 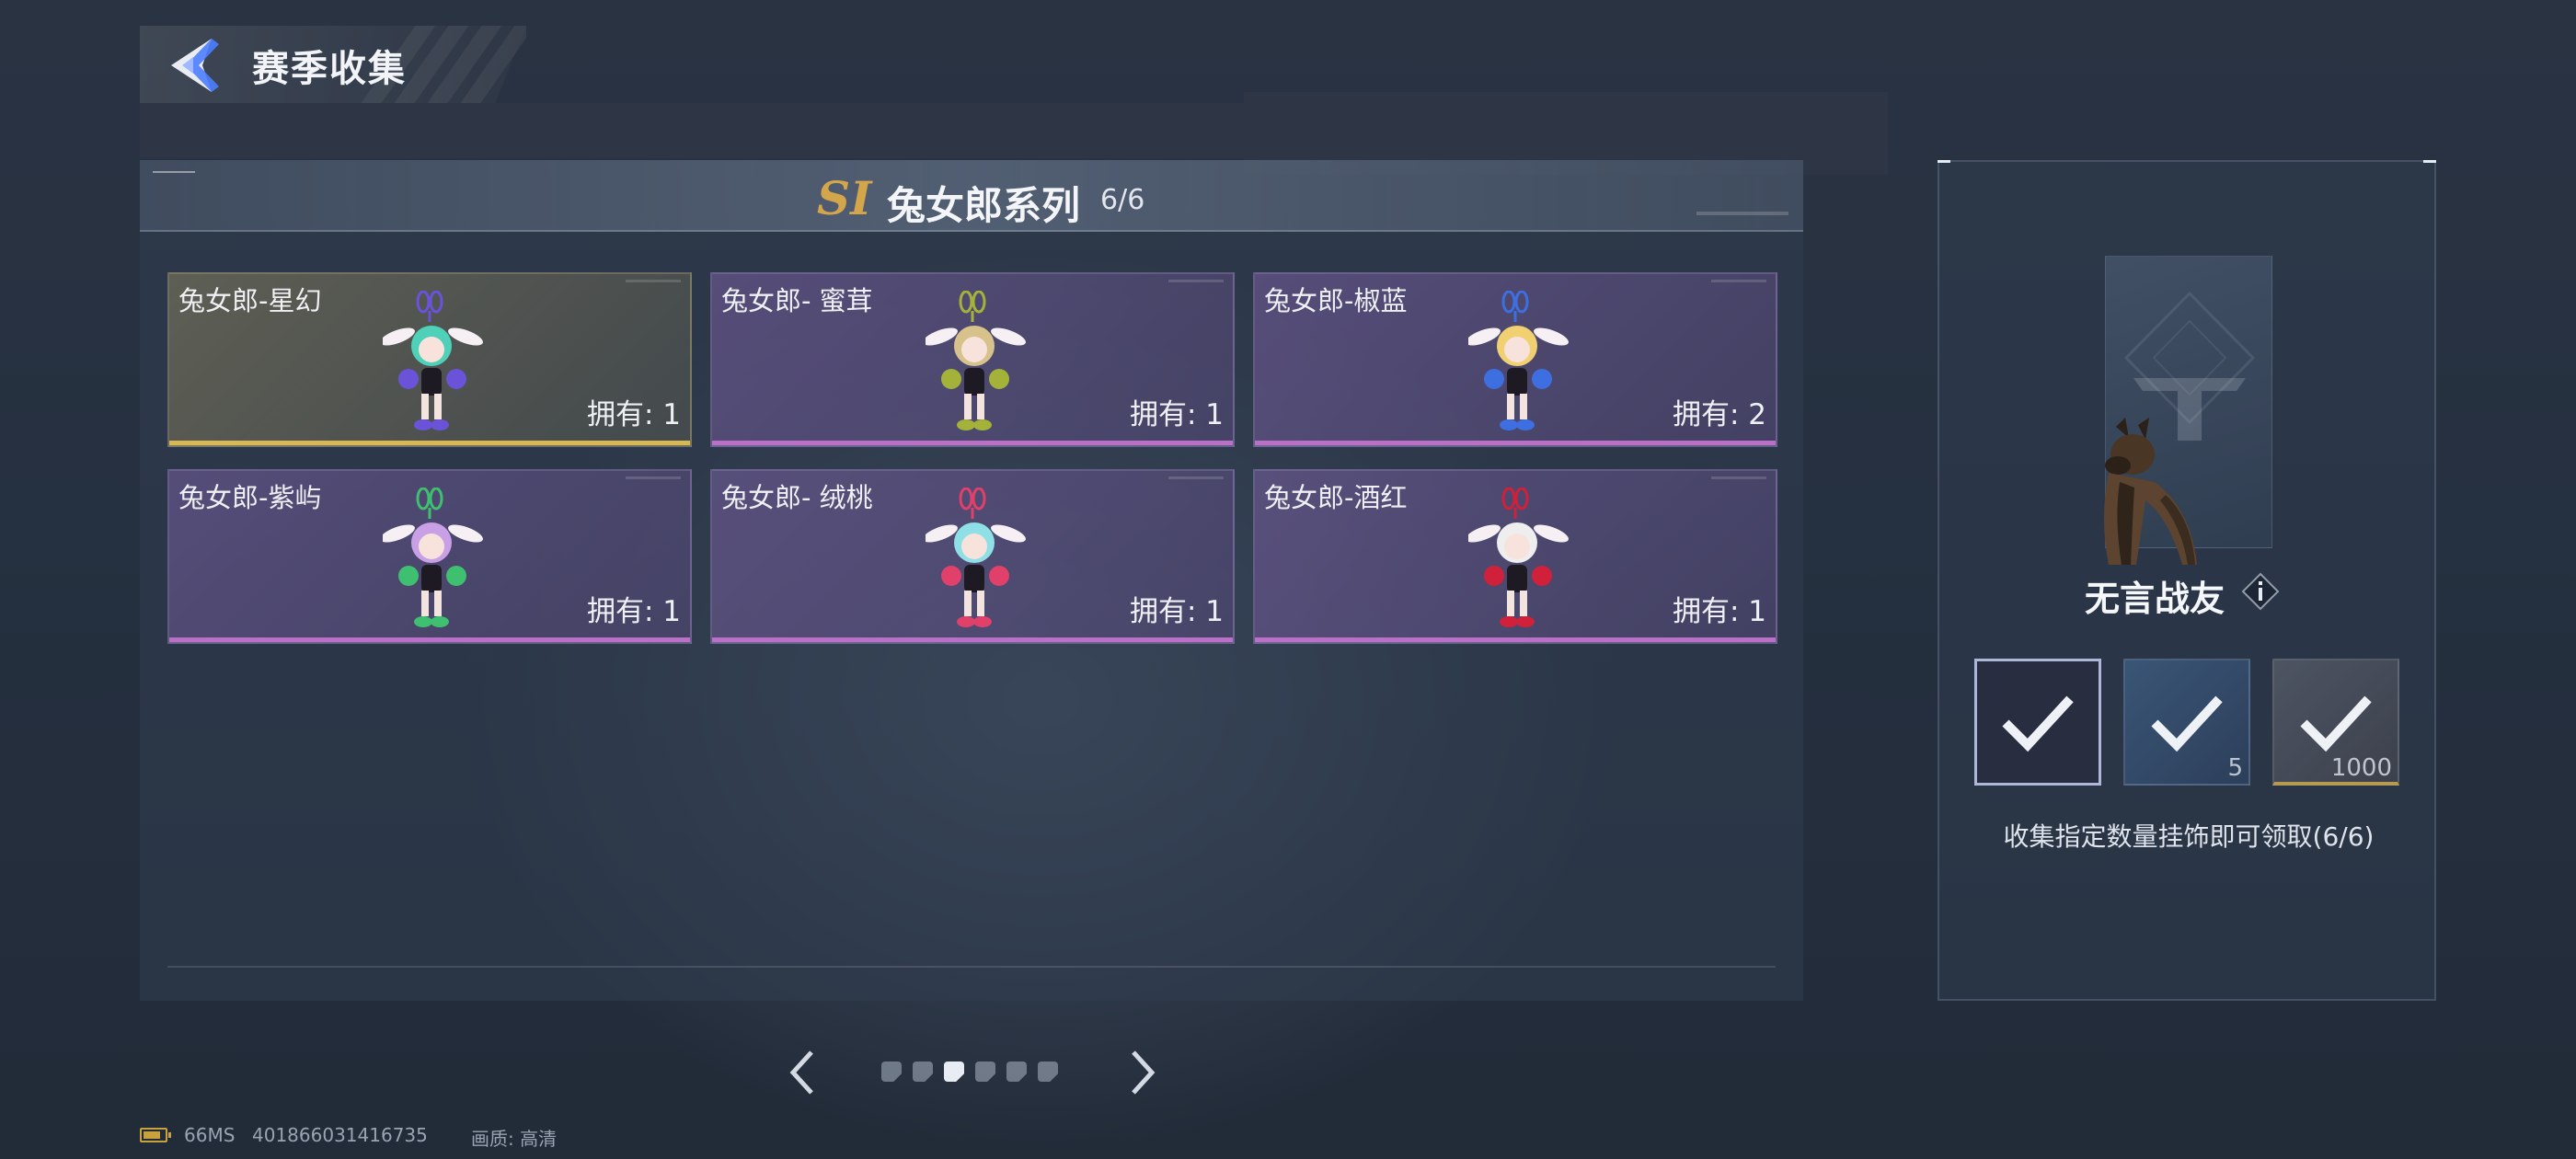 I want to click on reward-slot: 5, so click(x=2186, y=722).